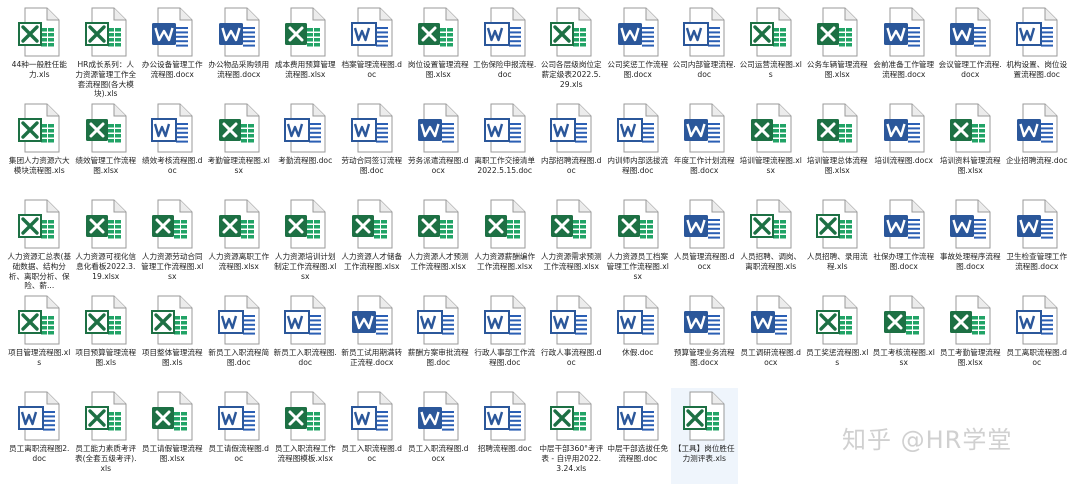 The image size is (1080, 484). What do you see at coordinates (837, 52) in the screenshot?
I see `file-item: 公务车辆管理流程图.xlsx` at bounding box center [837, 52].